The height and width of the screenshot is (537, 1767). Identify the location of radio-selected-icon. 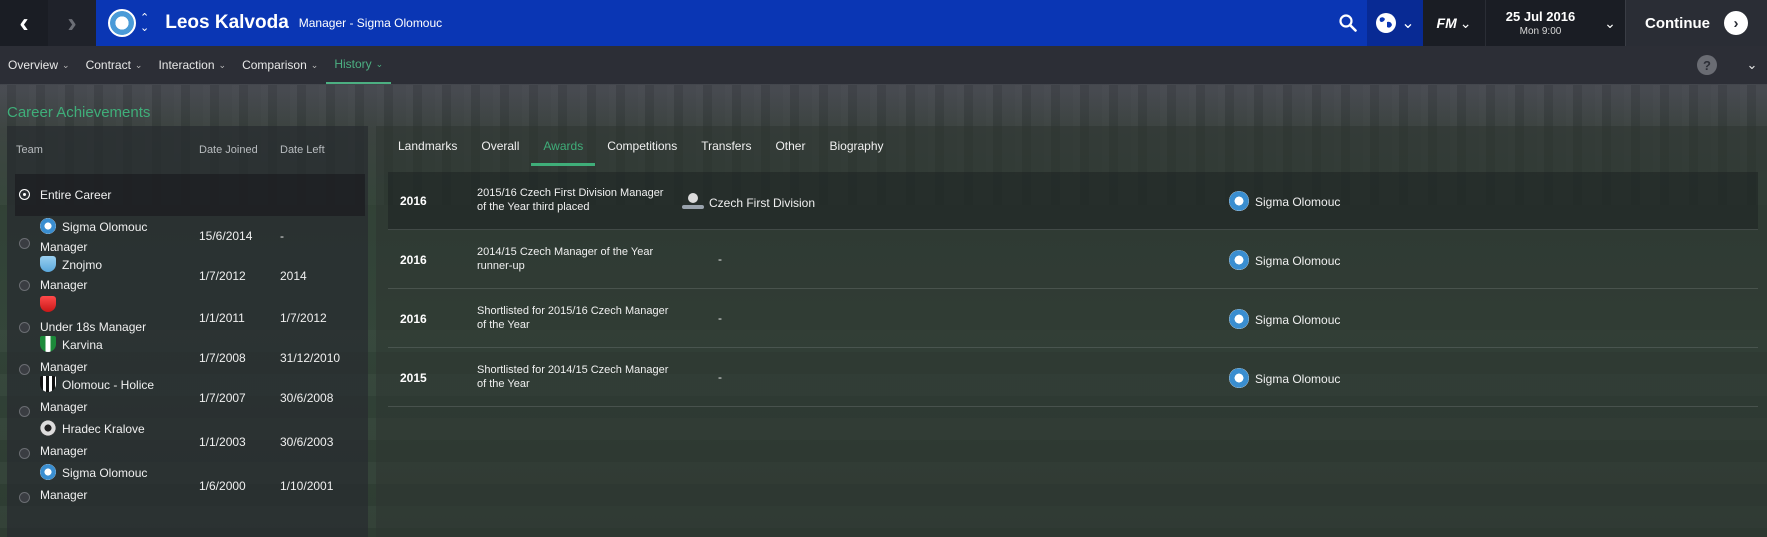
(24, 194).